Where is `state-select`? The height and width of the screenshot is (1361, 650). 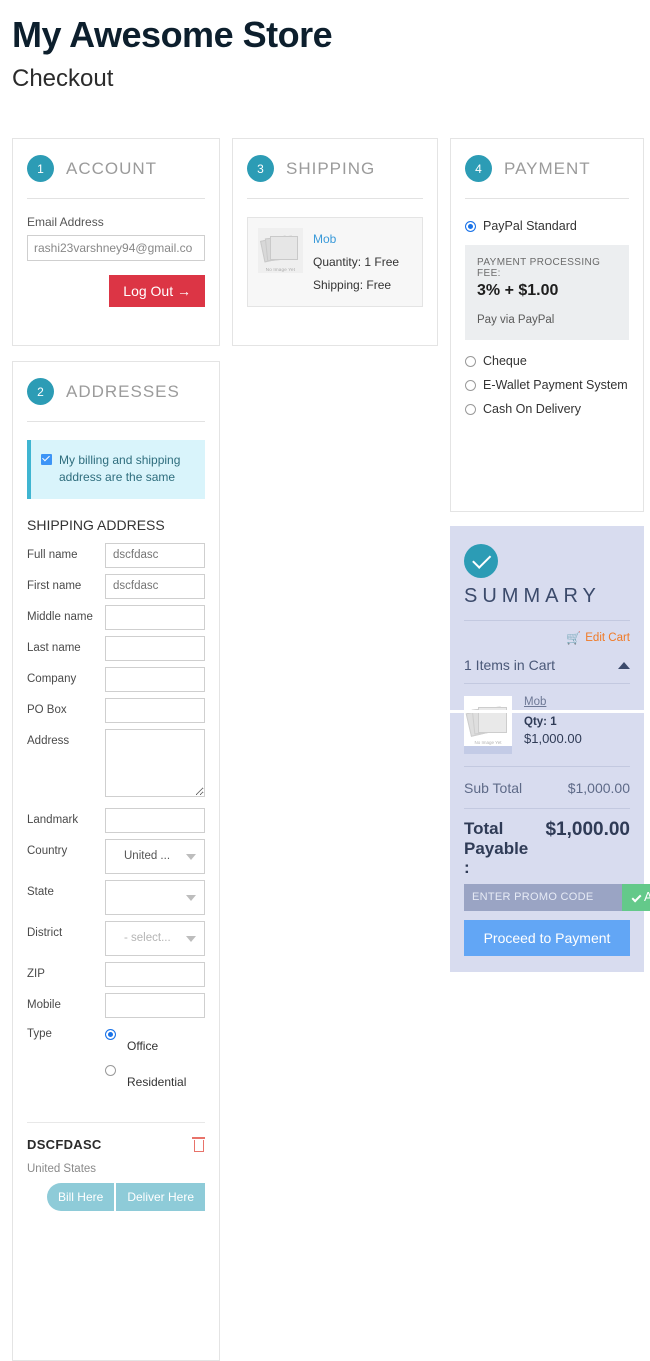 state-select is located at coordinates (155, 897).